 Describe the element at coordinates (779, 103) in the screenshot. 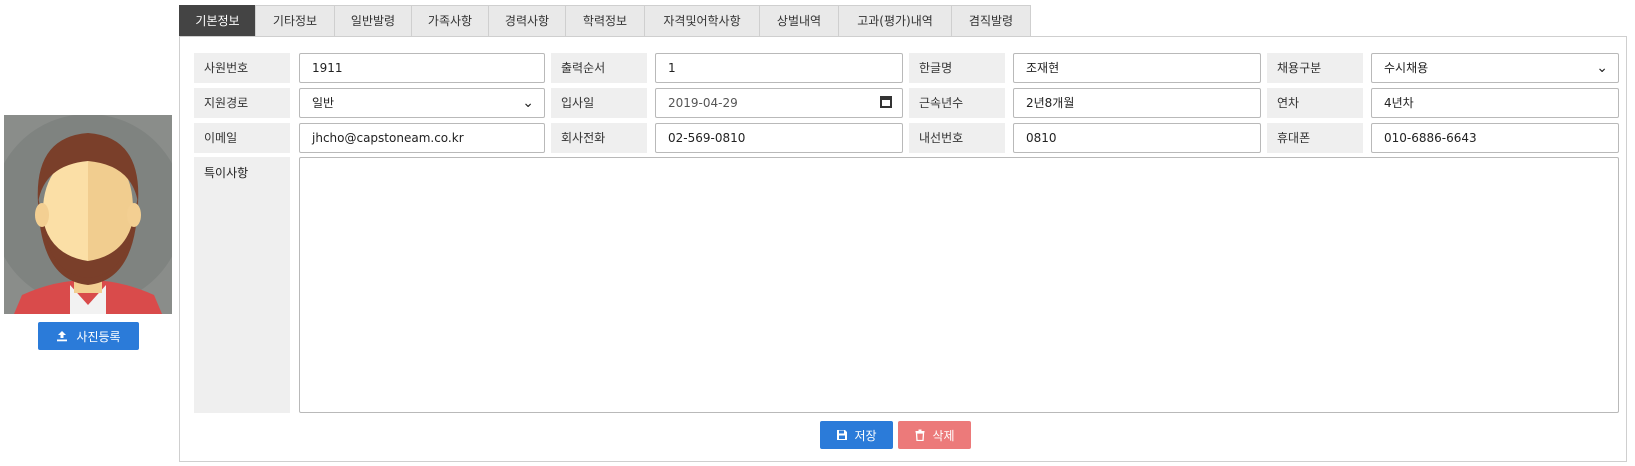

I see `join-date-input: 2019-04-29` at that location.